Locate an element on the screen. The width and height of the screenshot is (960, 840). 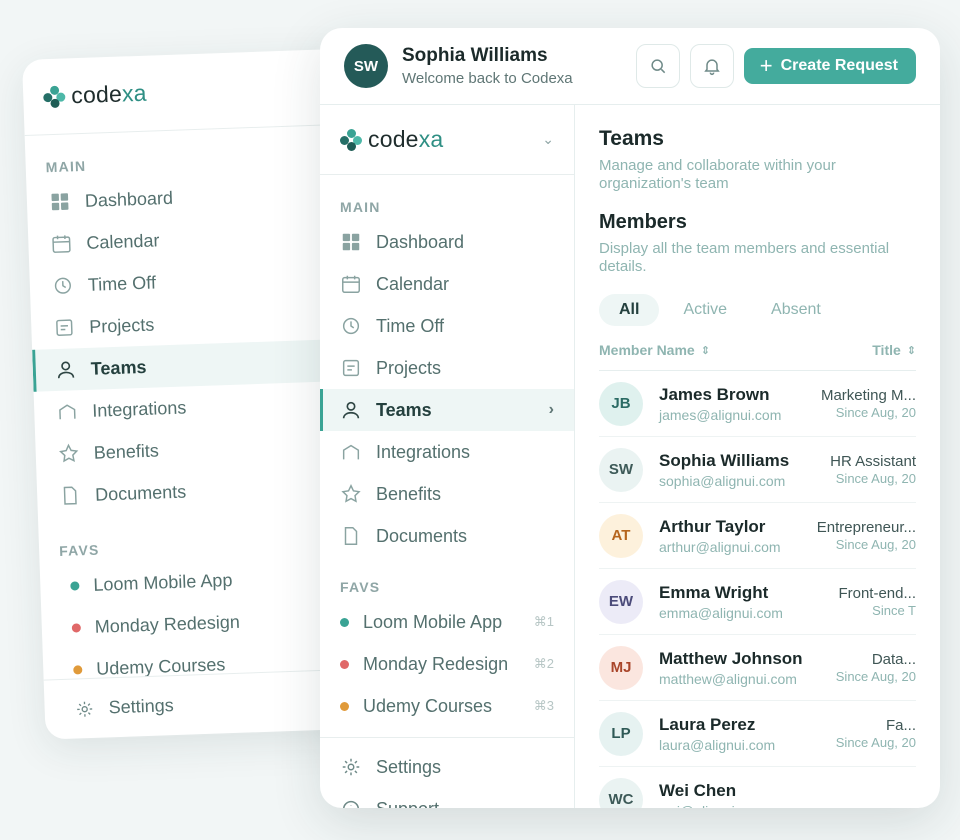
calendar-icon is located at coordinates (351, 284).